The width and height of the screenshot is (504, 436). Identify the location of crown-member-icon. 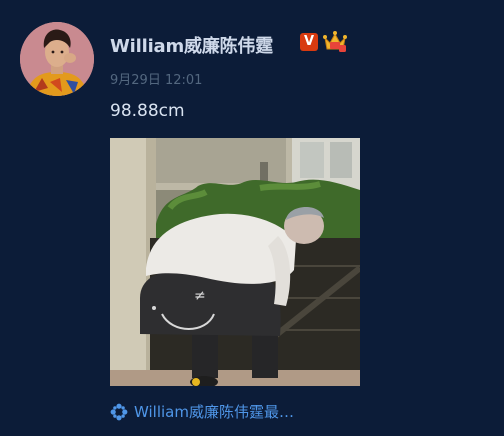
(335, 41).